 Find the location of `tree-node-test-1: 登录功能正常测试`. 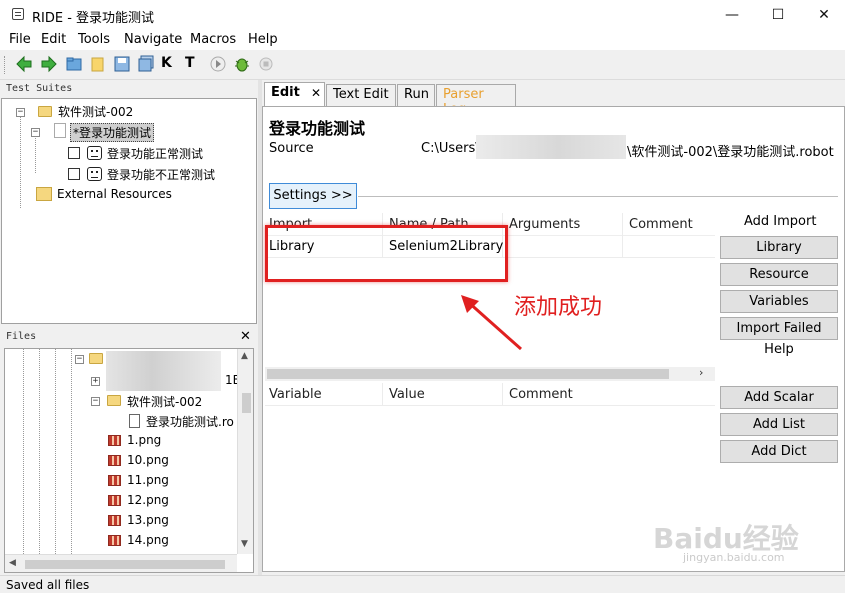

tree-node-test-1: 登录功能正常测试 is located at coordinates (155, 153).